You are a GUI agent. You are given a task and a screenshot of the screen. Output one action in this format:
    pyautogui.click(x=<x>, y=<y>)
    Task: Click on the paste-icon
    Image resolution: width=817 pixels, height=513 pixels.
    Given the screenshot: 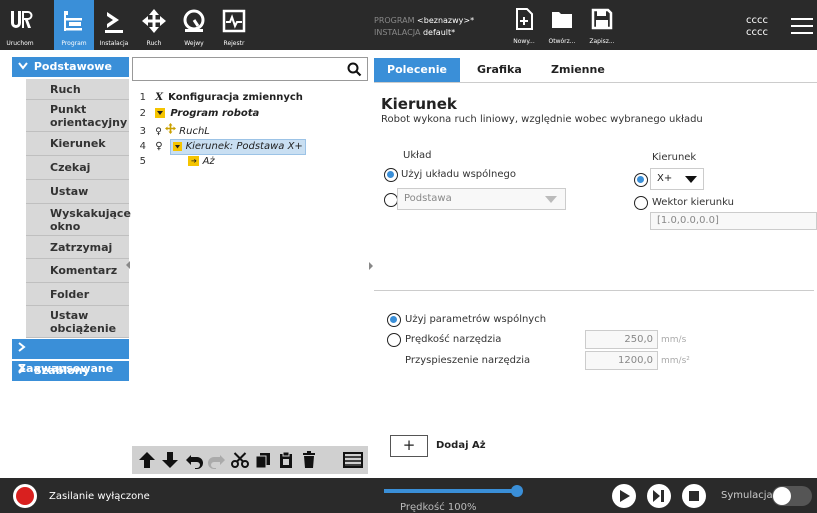 What is the action you would take?
    pyautogui.click(x=286, y=460)
    